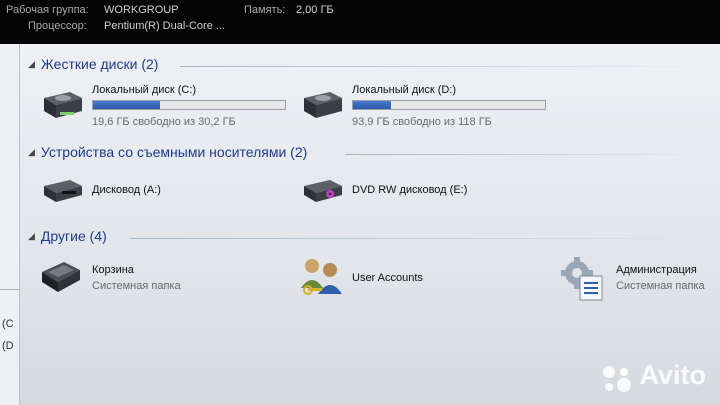 Image resolution: width=720 pixels, height=405 pixels. Describe the element at coordinates (57, 26) in the screenshot. I see `cpu-label: Процессор:` at that location.